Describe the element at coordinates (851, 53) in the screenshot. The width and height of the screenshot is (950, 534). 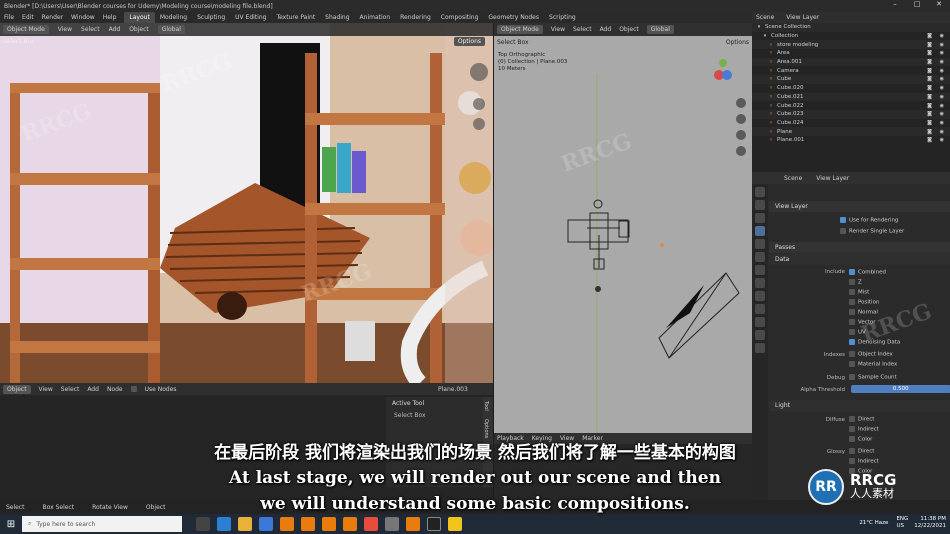
I see `outliner-row: ▿ Area ◙ ◉` at that location.